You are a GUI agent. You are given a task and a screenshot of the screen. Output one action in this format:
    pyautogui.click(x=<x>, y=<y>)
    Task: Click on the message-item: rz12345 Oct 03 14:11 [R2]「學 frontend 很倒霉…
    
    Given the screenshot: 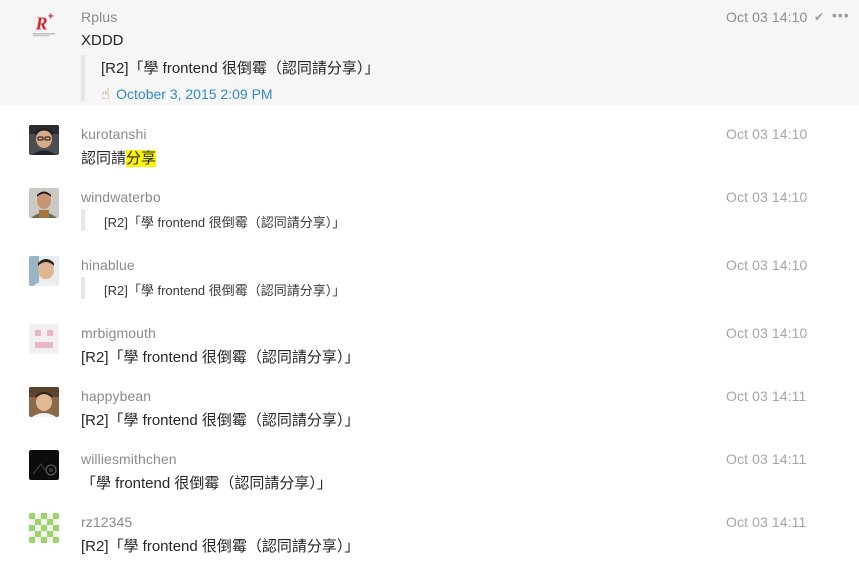 What is the action you would take?
    pyautogui.click(x=429, y=534)
    